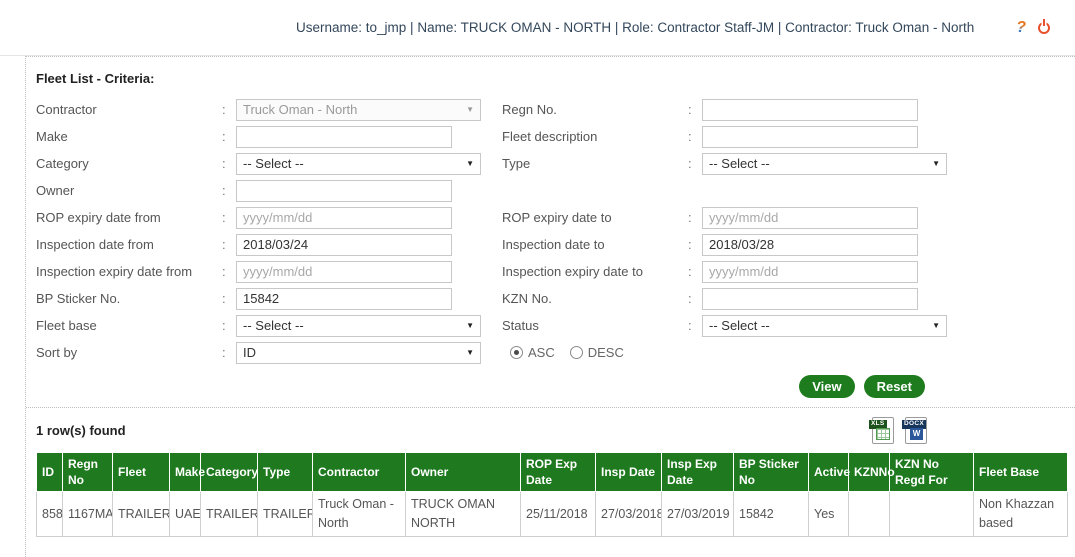  Describe the element at coordinates (78, 298) in the screenshot. I see `bp-sticker-no-label: BP Sticker No.` at that location.